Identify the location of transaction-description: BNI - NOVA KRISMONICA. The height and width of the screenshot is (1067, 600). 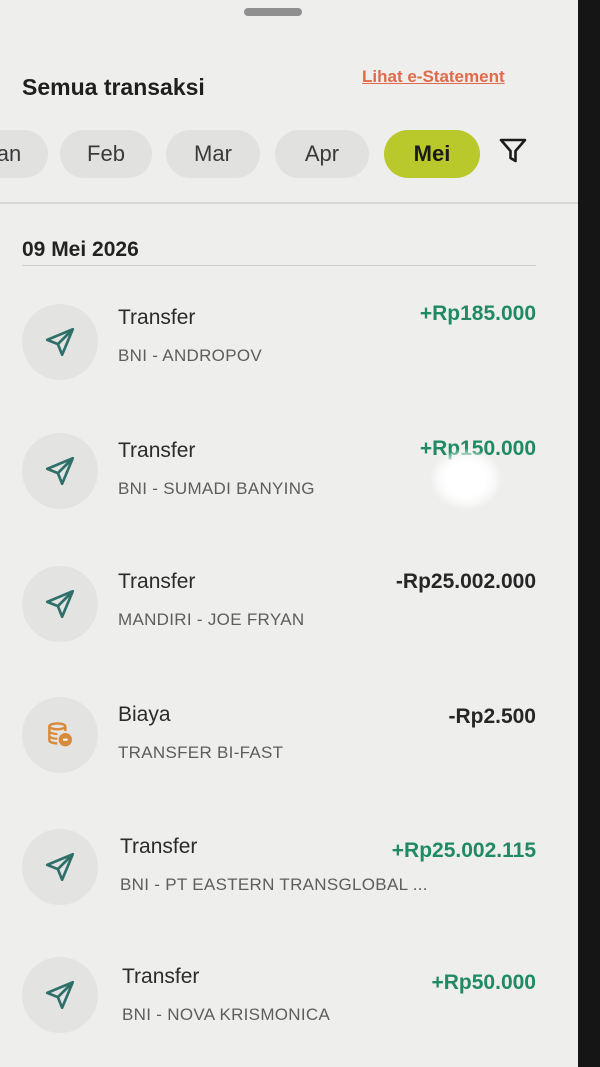
(226, 1014).